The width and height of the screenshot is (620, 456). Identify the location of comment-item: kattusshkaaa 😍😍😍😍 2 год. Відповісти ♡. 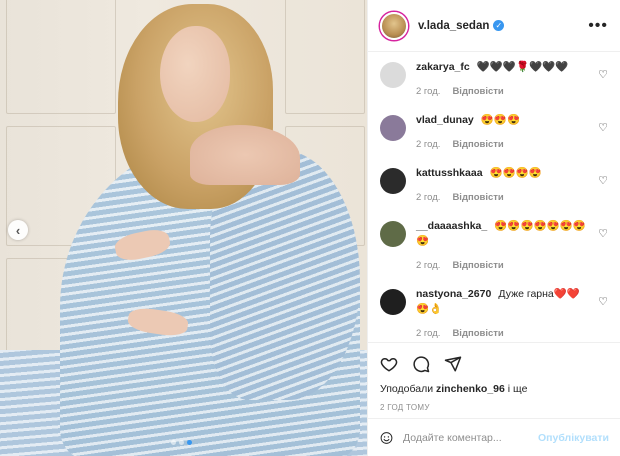
(494, 185).